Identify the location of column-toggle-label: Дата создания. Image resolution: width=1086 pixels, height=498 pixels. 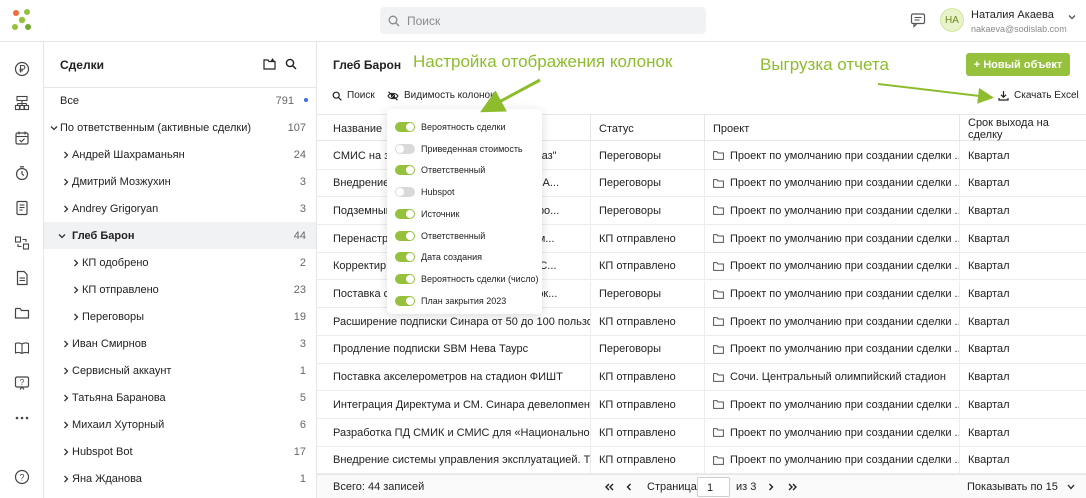
(451, 257).